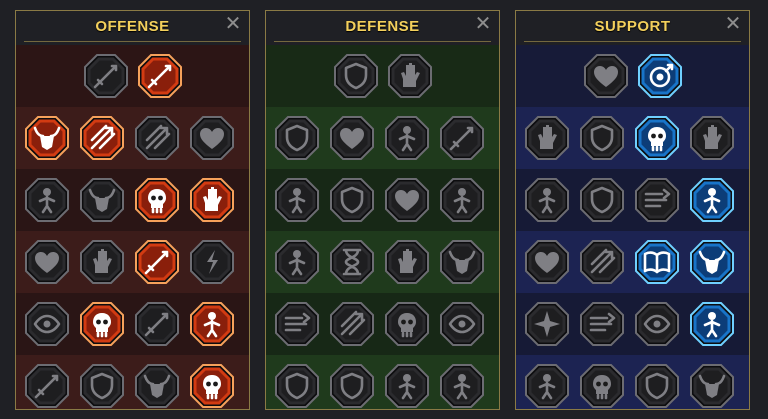 Image resolution: width=768 pixels, height=419 pixels. What do you see at coordinates (352, 324) in the screenshot?
I see `claw-marks-icon` at bounding box center [352, 324].